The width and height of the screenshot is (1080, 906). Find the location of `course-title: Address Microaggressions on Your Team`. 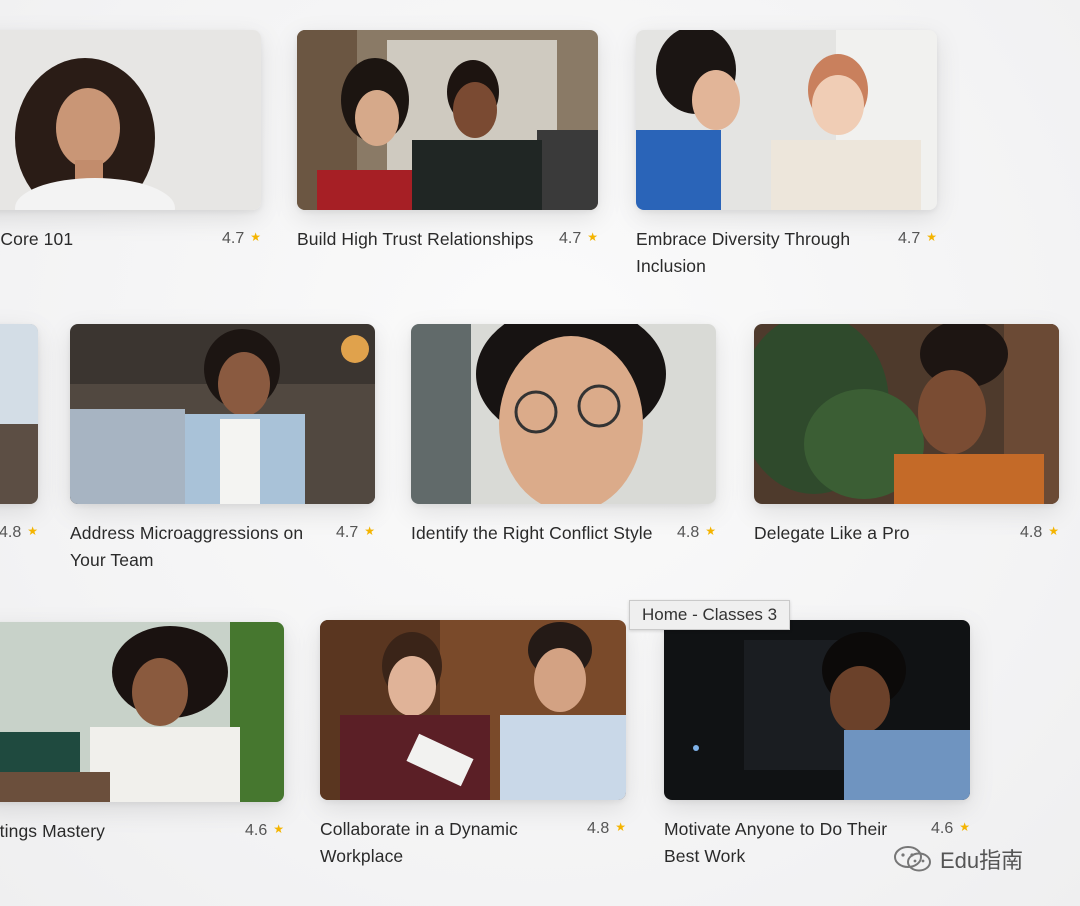

course-title: Address Microaggressions on Your Team is located at coordinates (192, 547).